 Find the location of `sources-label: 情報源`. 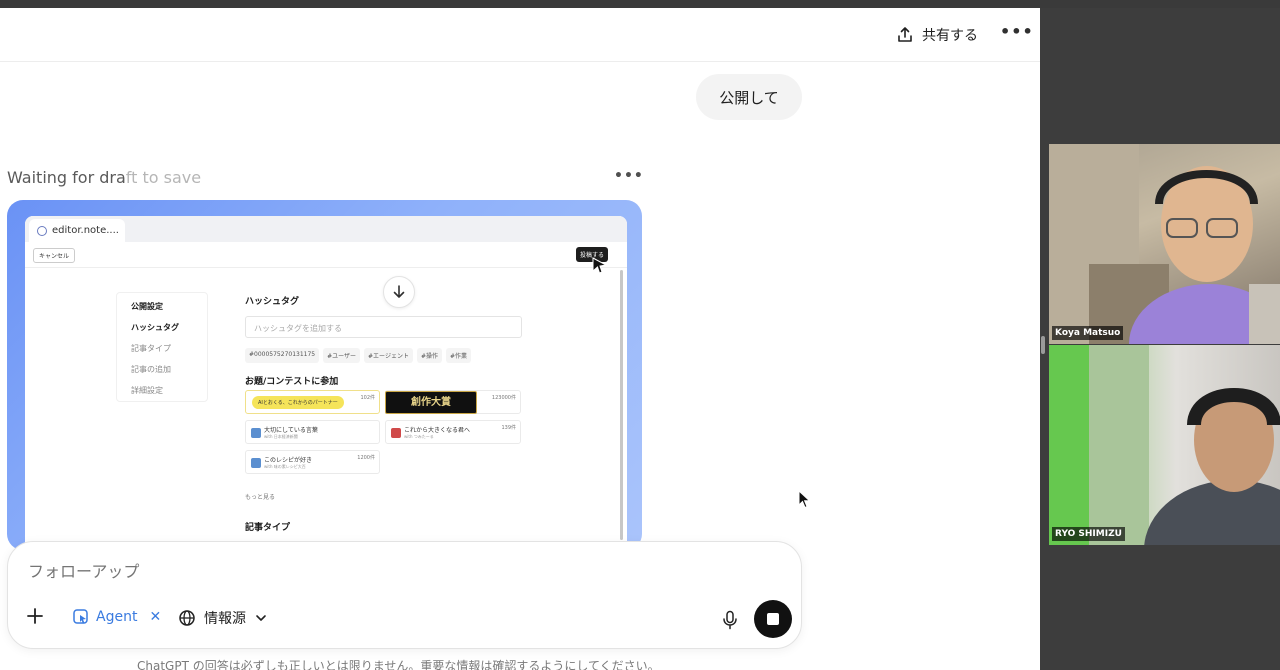

sources-label: 情報源 is located at coordinates (225, 619).